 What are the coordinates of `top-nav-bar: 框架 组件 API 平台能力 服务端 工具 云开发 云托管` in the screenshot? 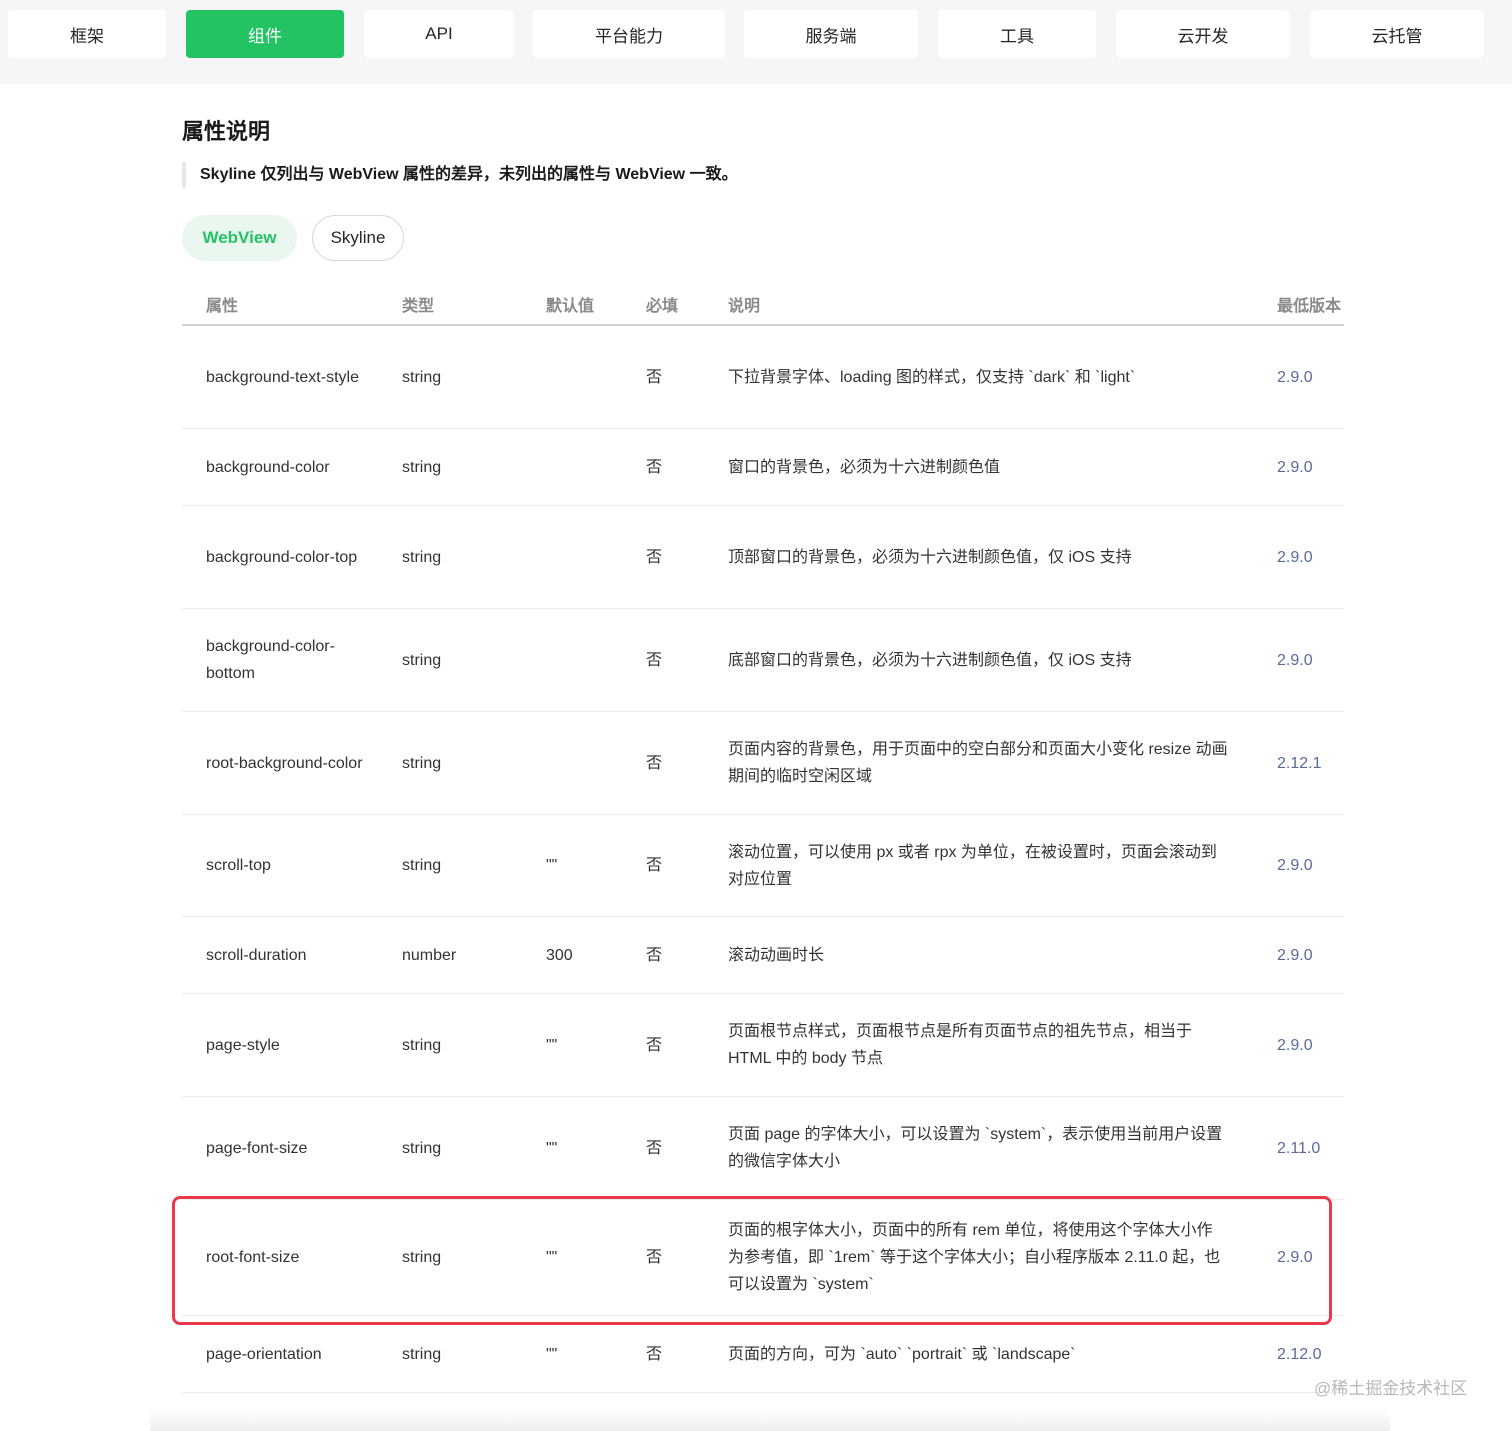 It's located at (756, 42).